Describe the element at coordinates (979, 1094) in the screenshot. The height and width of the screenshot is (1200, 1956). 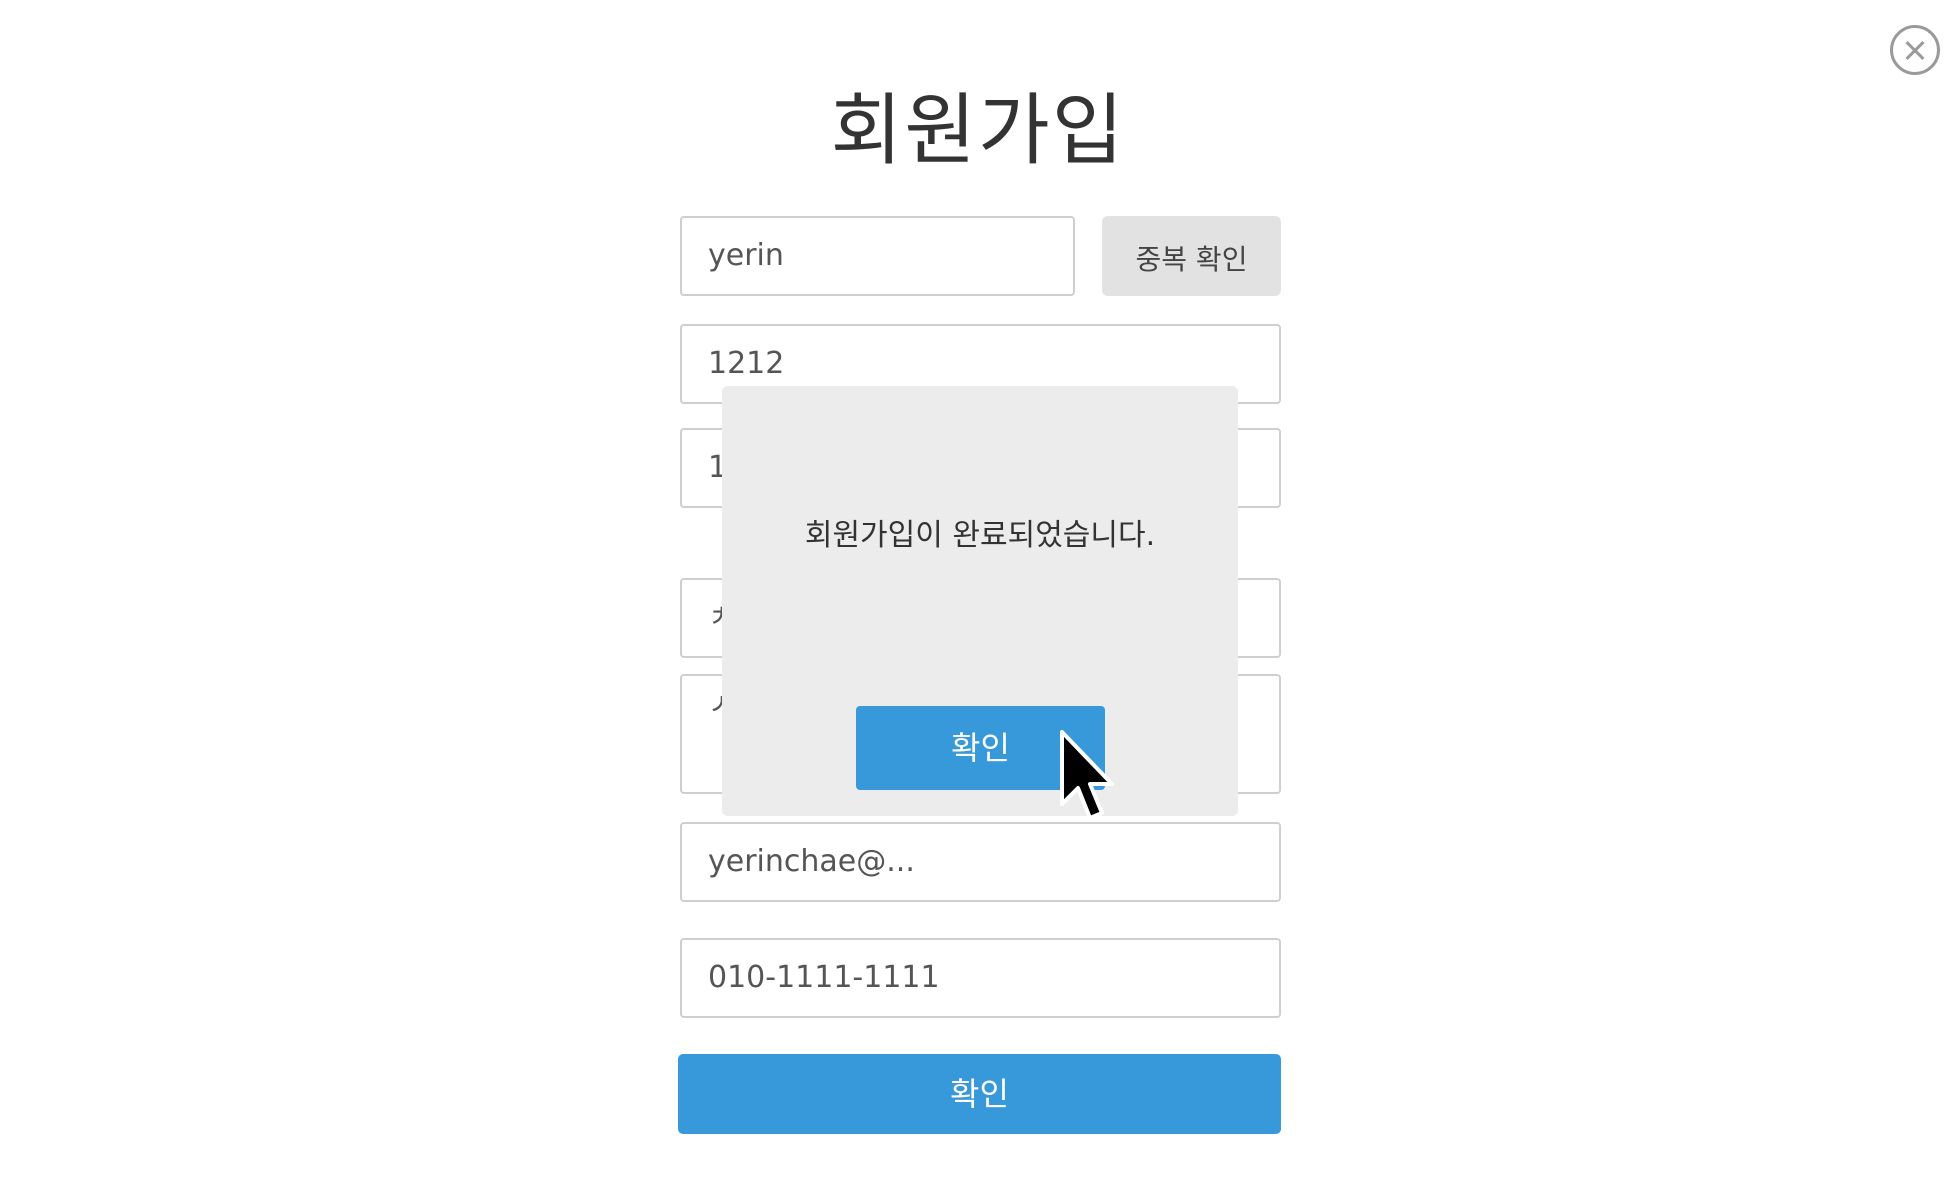
I see `submit-button: 확인` at that location.